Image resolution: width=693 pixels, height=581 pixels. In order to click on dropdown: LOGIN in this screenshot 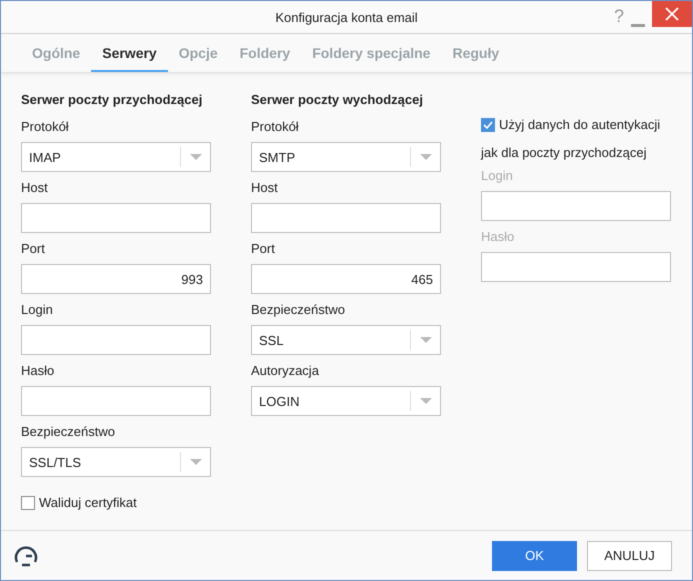, I will do `click(346, 401)`.